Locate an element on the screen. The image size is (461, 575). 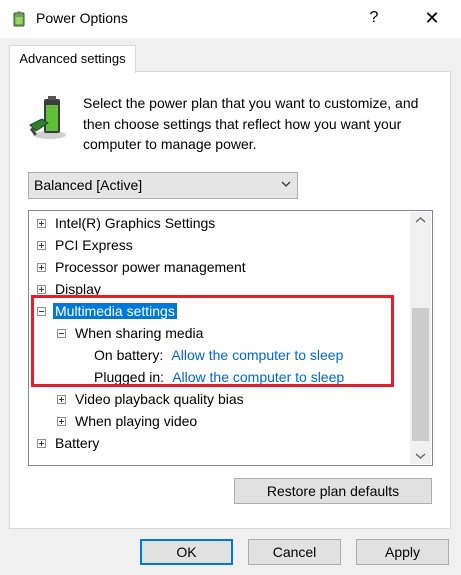
tree-item-multimedia-settings: Multimedia settings is located at coordinates (107, 311).